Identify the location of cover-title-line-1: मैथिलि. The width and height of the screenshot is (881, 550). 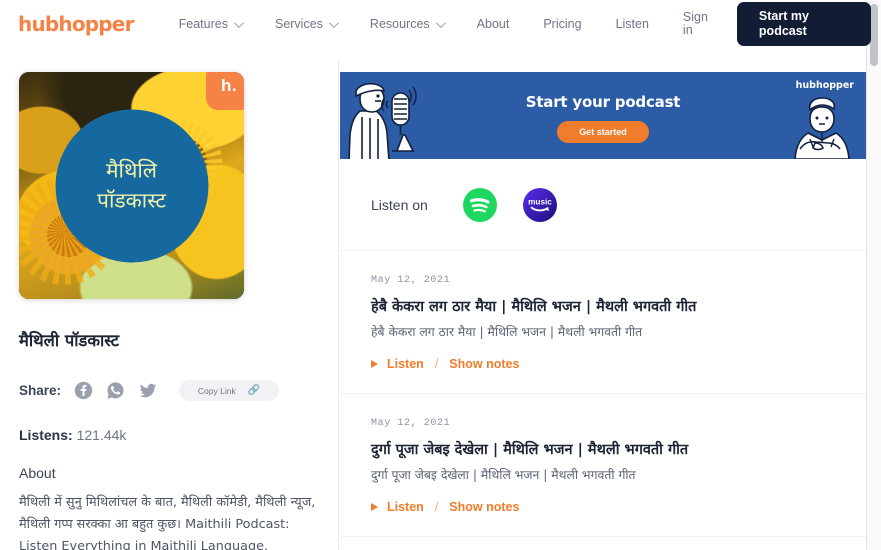
(131, 170).